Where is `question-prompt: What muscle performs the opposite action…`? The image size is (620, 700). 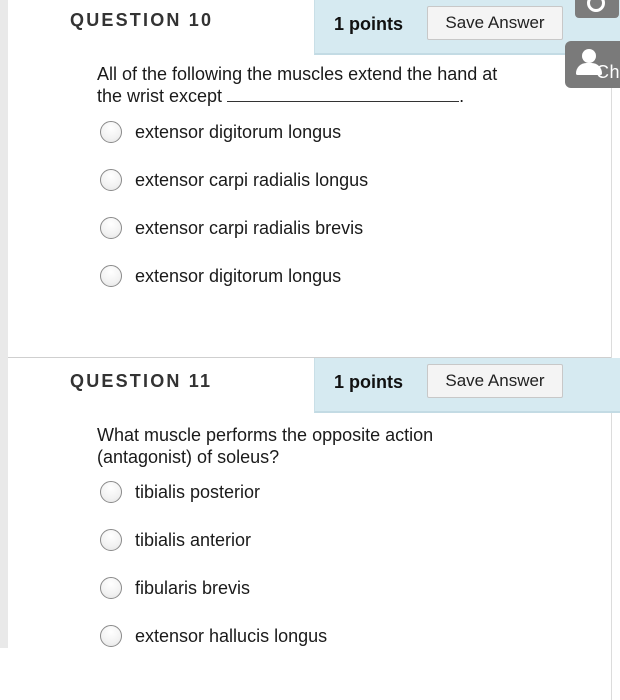 question-prompt: What muscle performs the opposite action… is located at coordinates (327, 446).